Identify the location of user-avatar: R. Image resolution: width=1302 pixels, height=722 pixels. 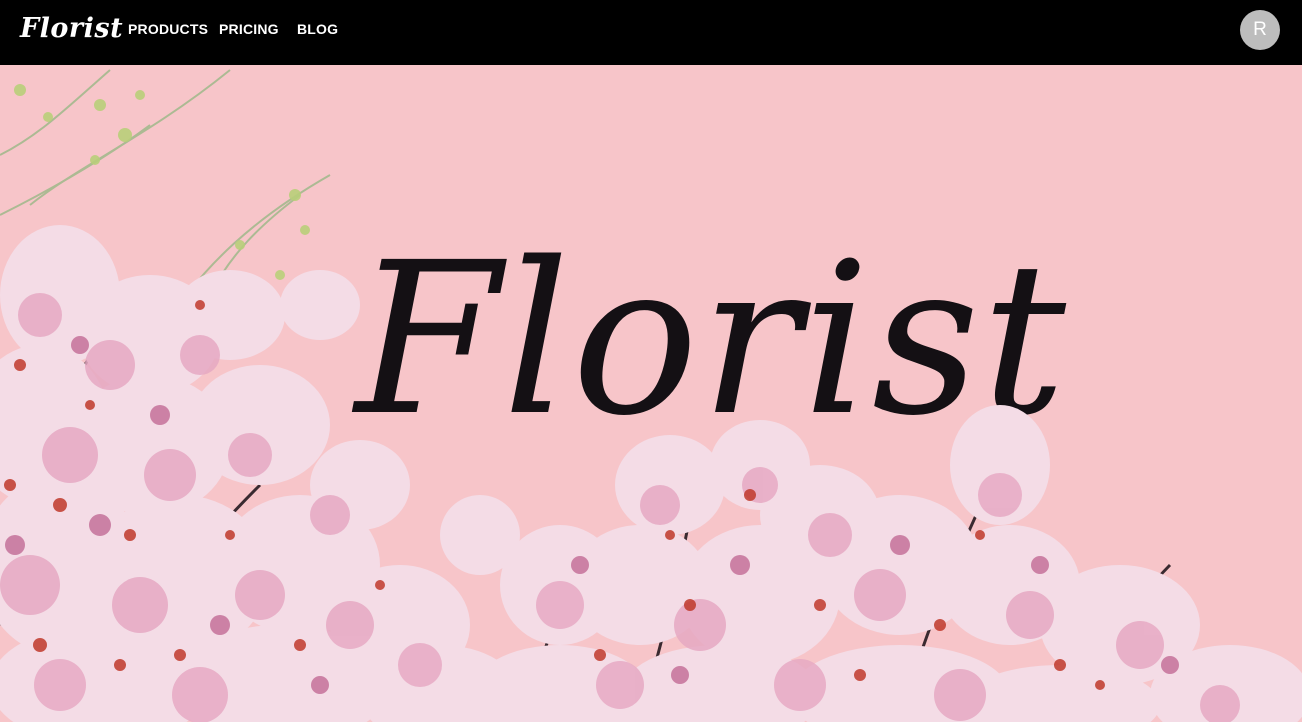
(1260, 30).